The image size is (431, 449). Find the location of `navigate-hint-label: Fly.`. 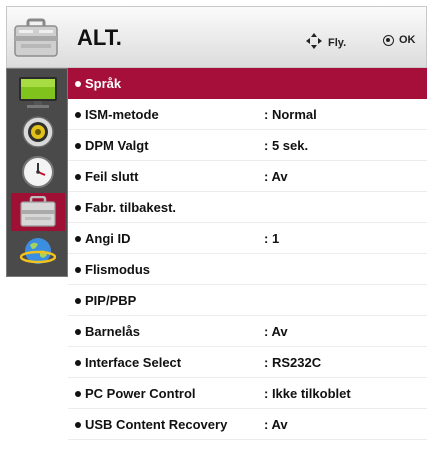

navigate-hint-label: Fly. is located at coordinates (337, 42).